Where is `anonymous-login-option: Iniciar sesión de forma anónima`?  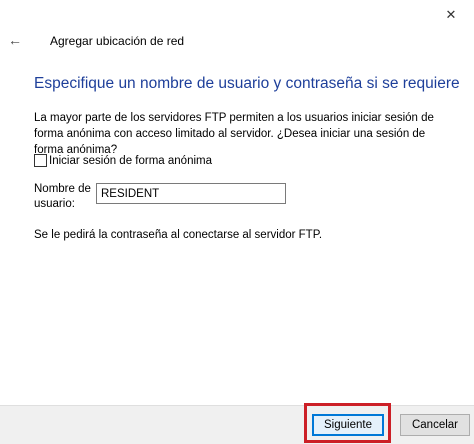
anonymous-login-option: Iniciar sesión de forma anónima is located at coordinates (123, 160).